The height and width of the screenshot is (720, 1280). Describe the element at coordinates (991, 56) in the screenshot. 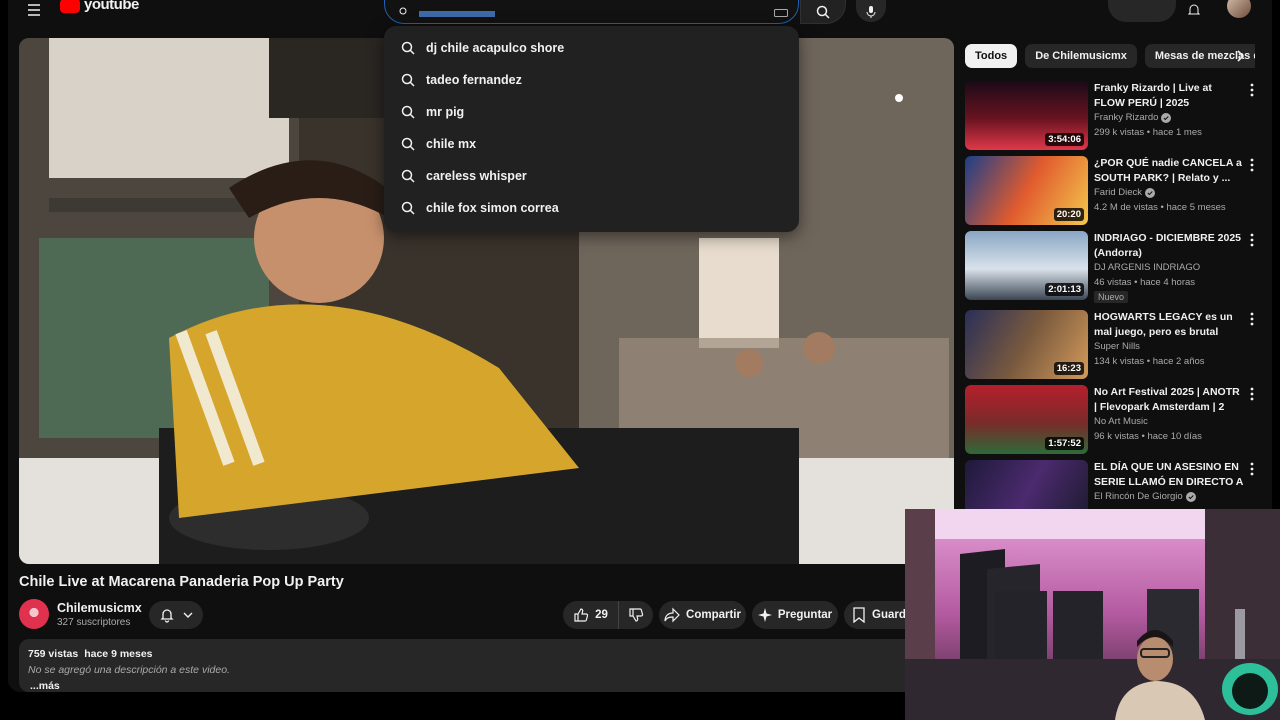

I see `chip-all: Todos` at that location.